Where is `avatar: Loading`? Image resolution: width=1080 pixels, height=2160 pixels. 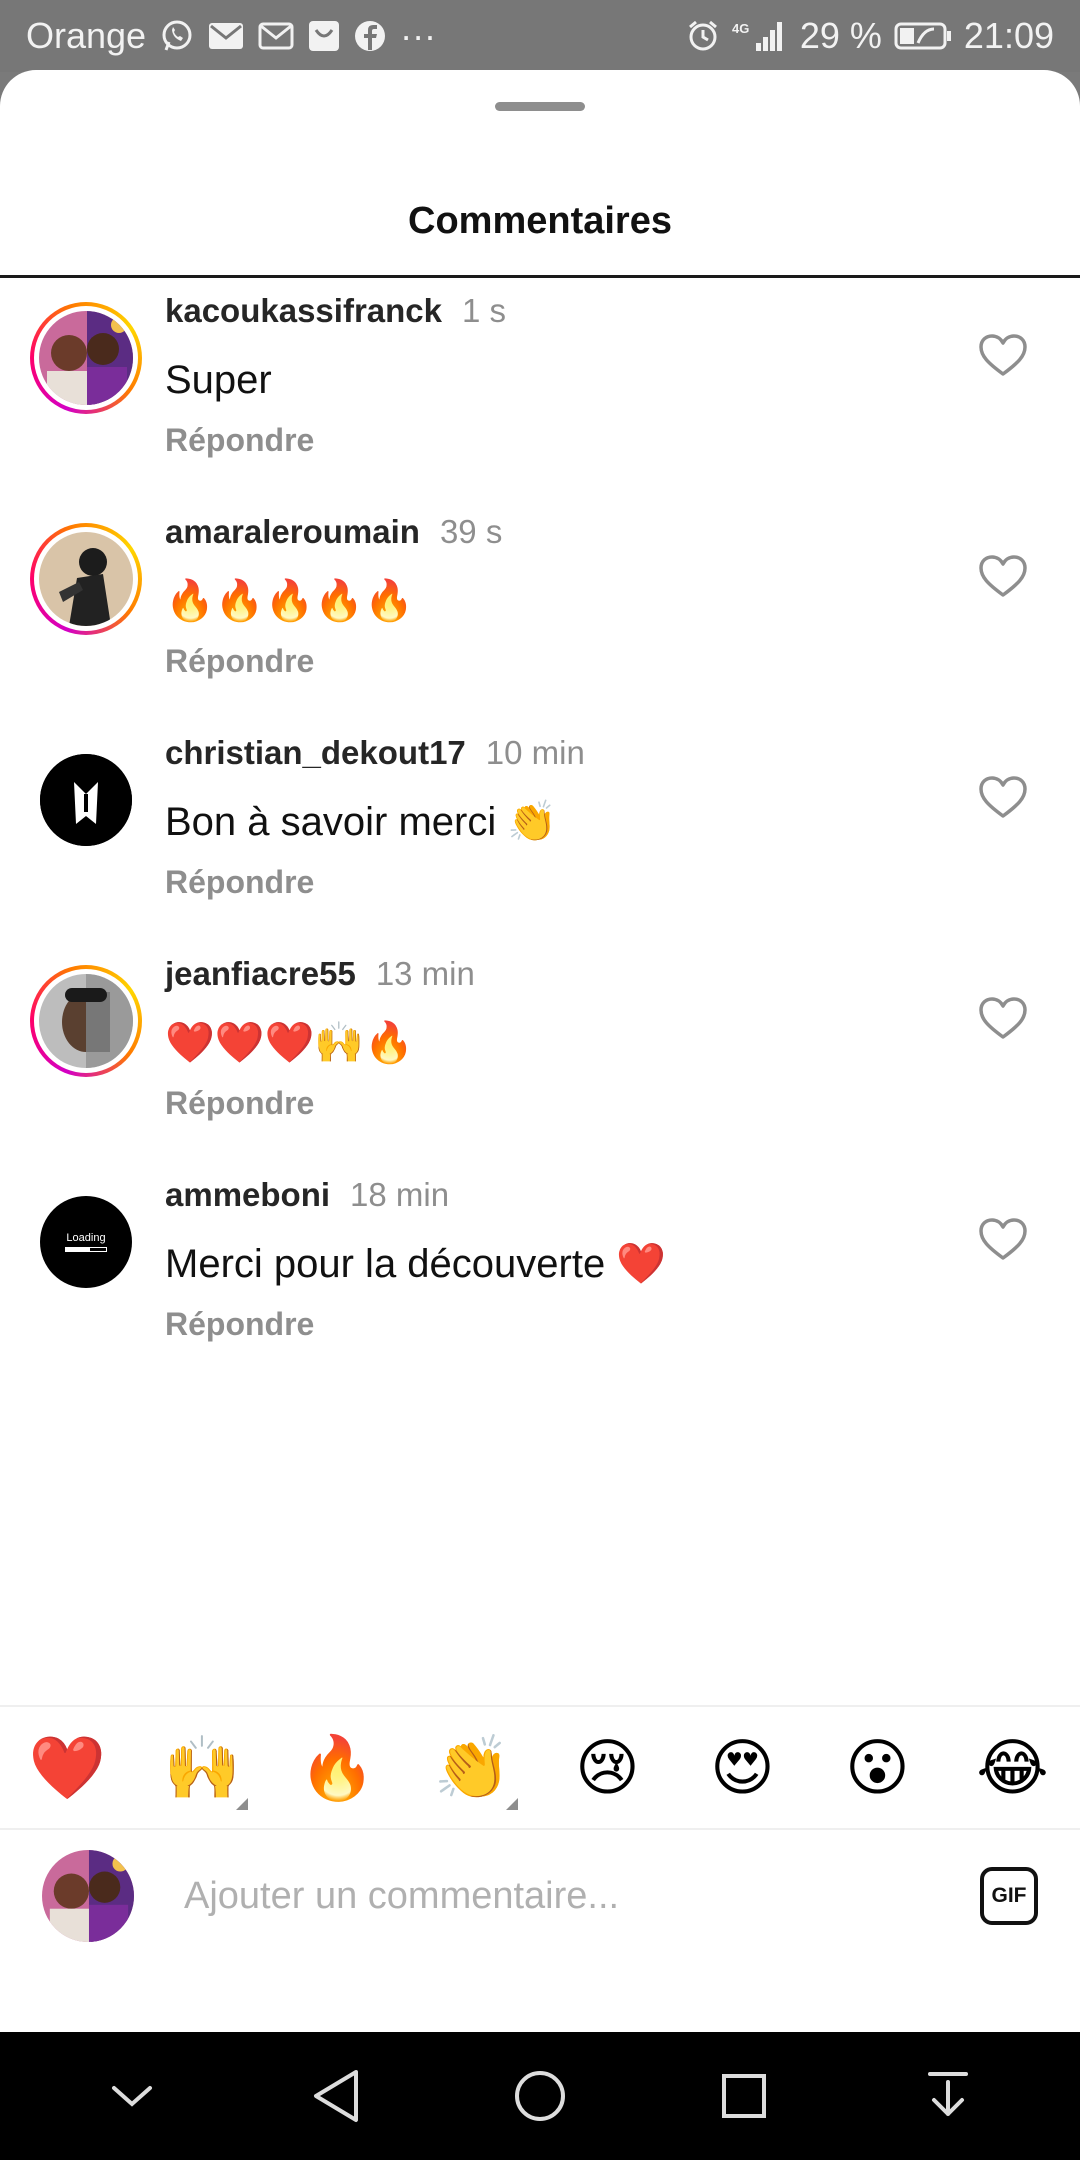 avatar: Loading is located at coordinates (86, 1242).